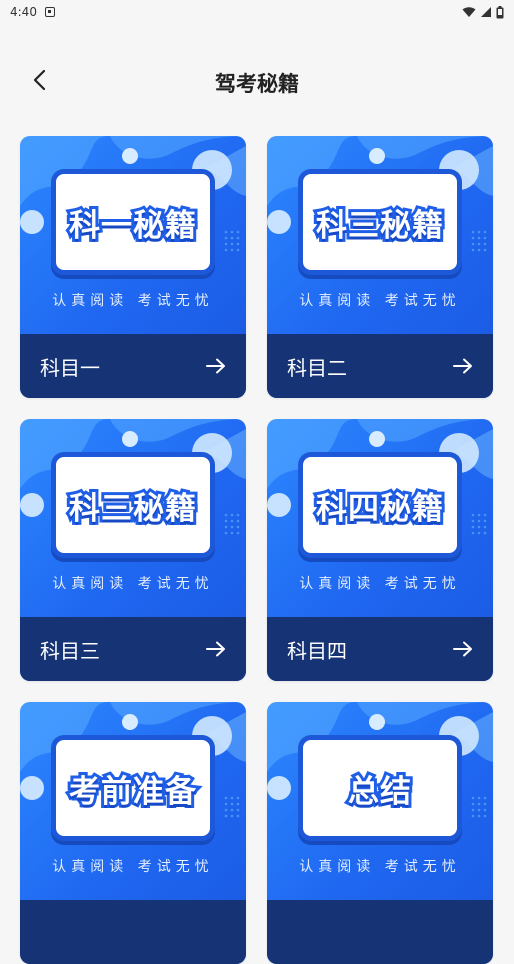  I want to click on card-art: 科四秘籍 认真阅读 考试无忧, so click(380, 518).